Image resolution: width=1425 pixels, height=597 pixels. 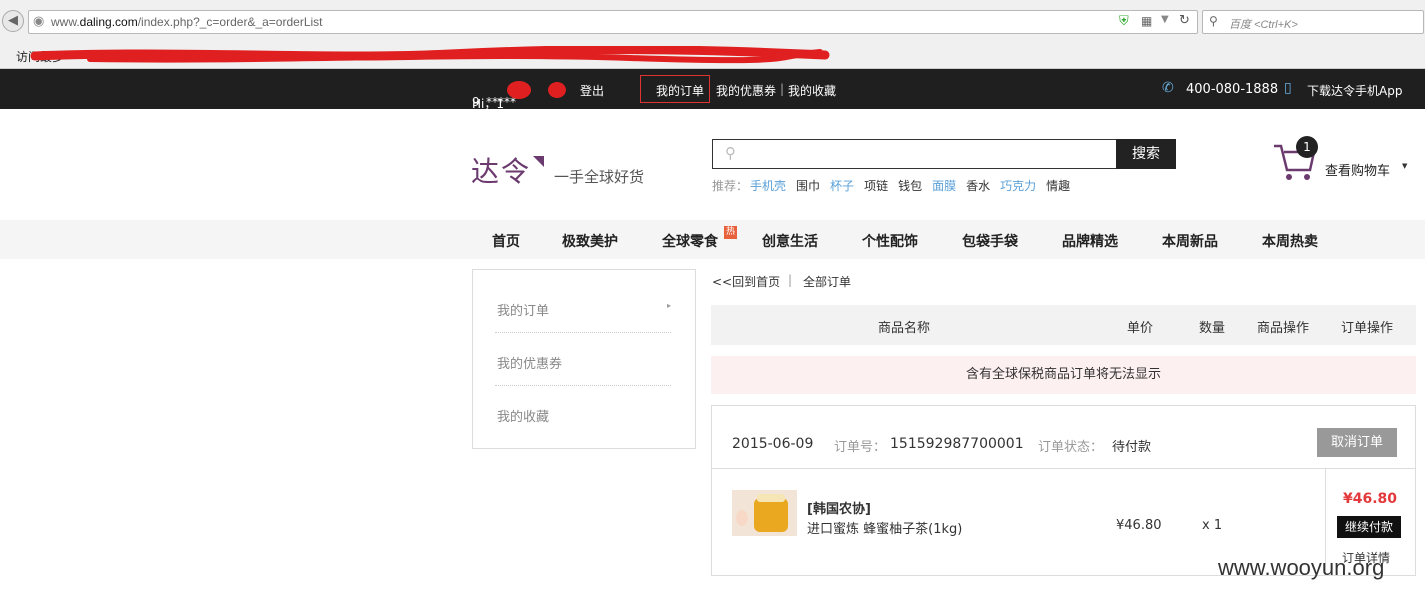 I want to click on site-slogan: 一手全球好货, so click(x=599, y=177).